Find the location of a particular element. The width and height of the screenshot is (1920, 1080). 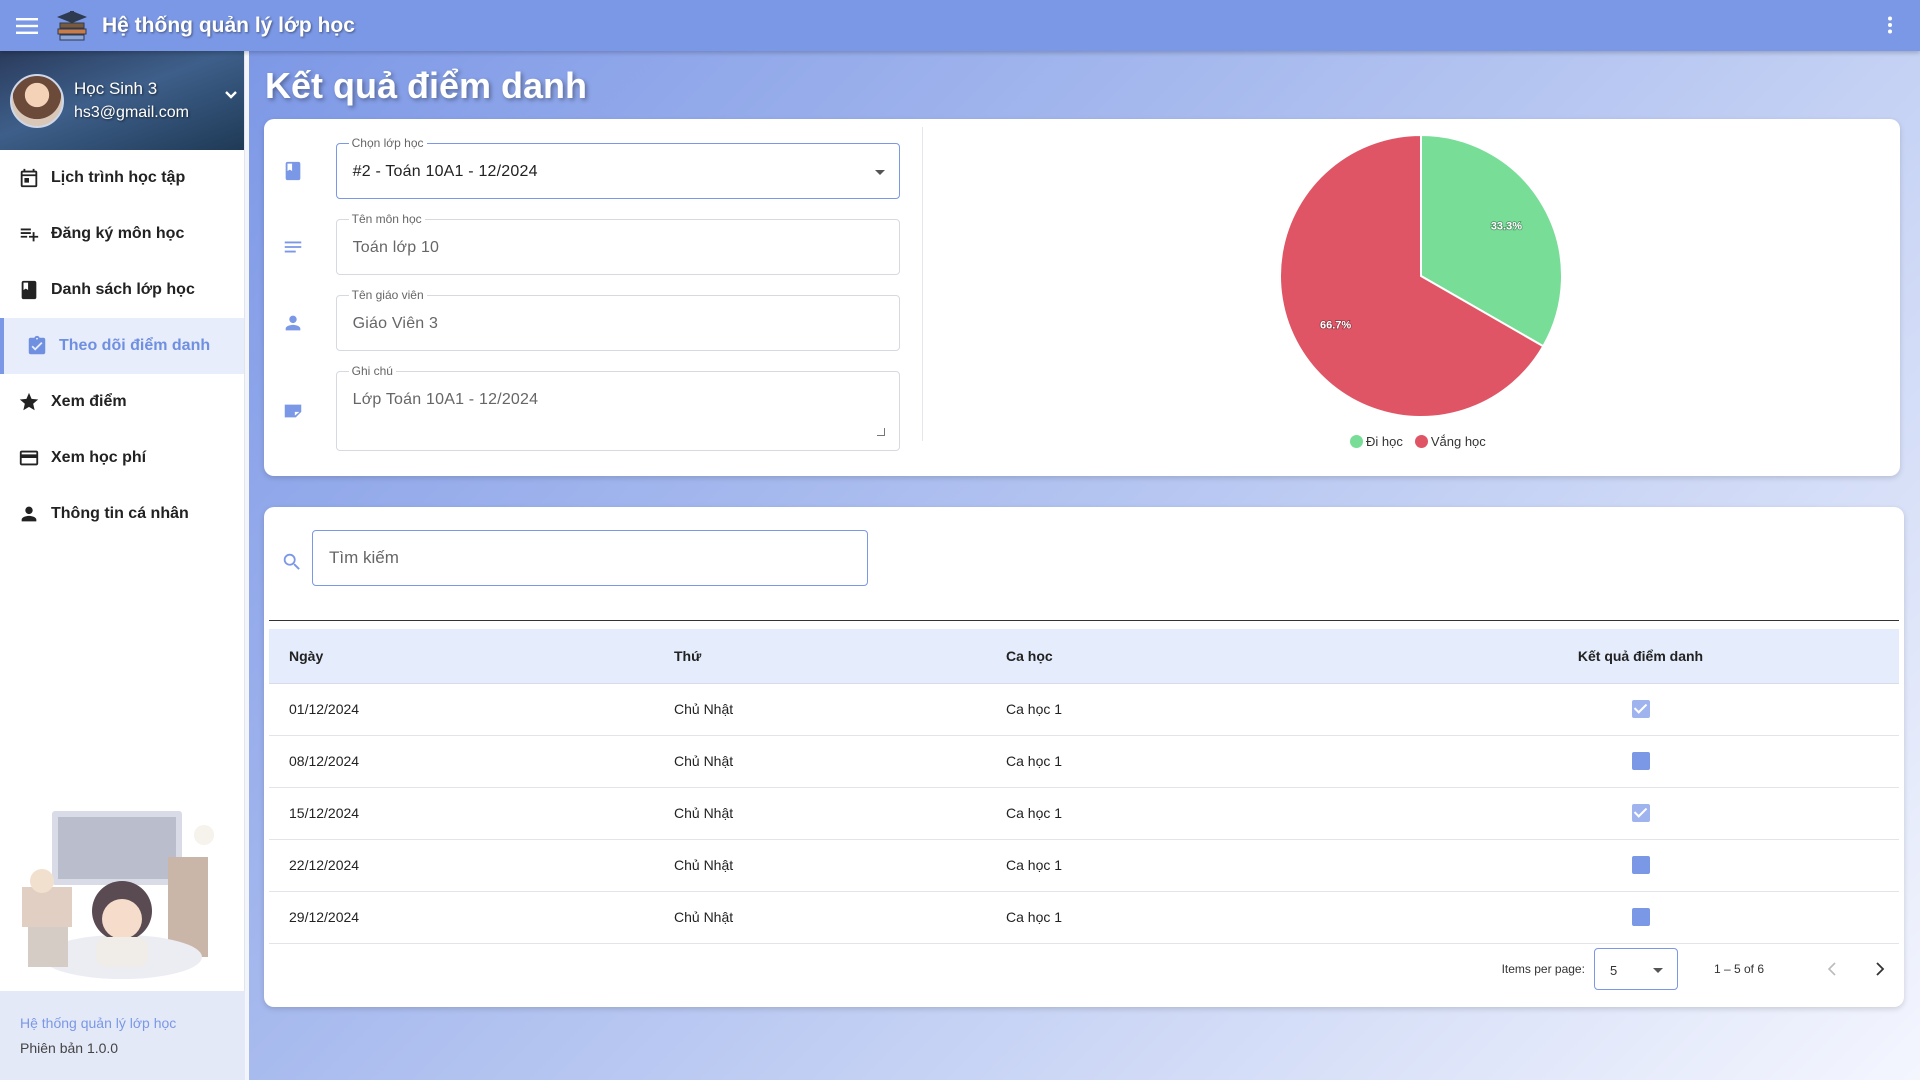

footer-version: Phiên bản 1.0.0 is located at coordinates (132, 1048).